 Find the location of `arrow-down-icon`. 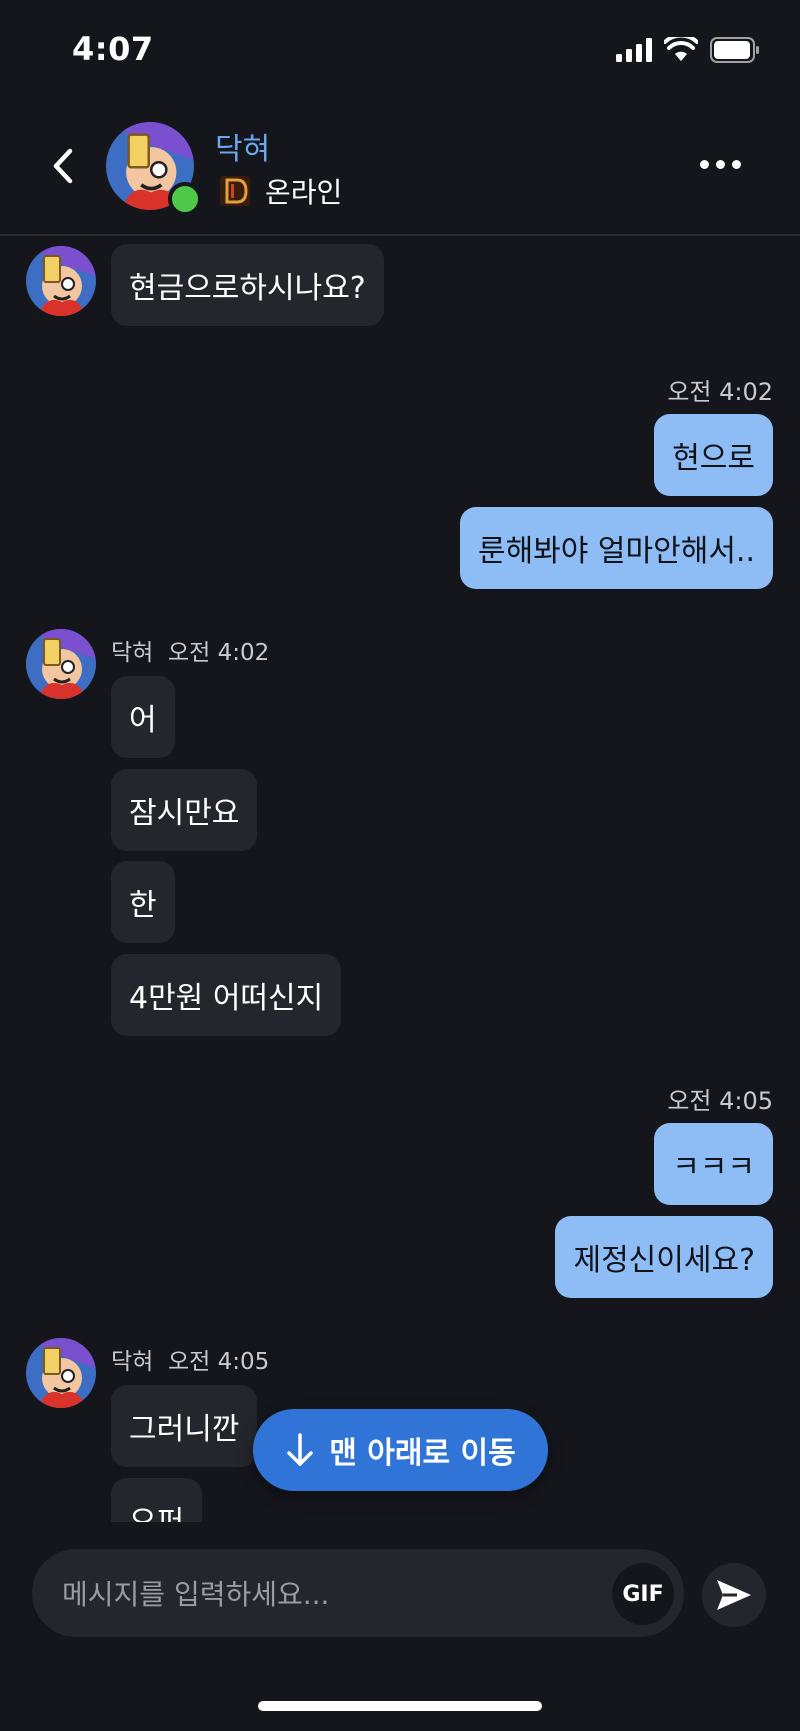

arrow-down-icon is located at coordinates (300, 1449).